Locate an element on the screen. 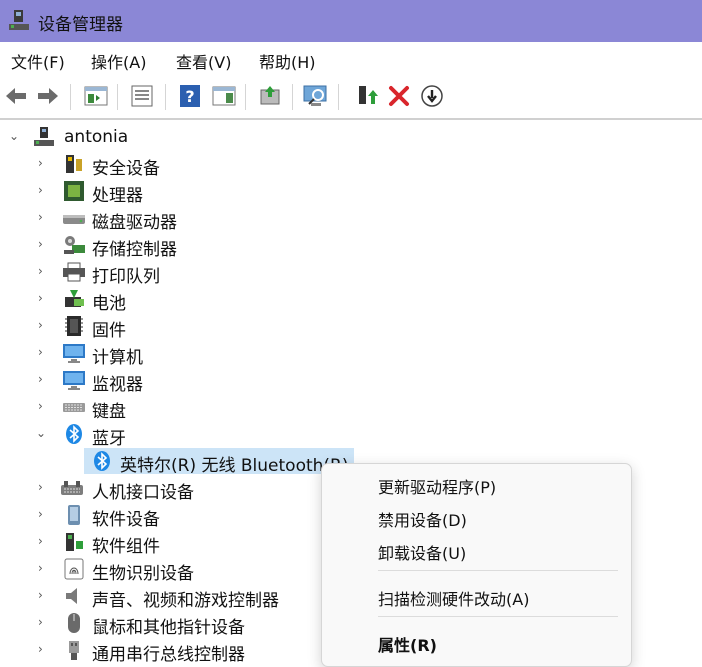 The width and height of the screenshot is (702, 667). tree-item-processor: › 处理器 is located at coordinates (351, 192).